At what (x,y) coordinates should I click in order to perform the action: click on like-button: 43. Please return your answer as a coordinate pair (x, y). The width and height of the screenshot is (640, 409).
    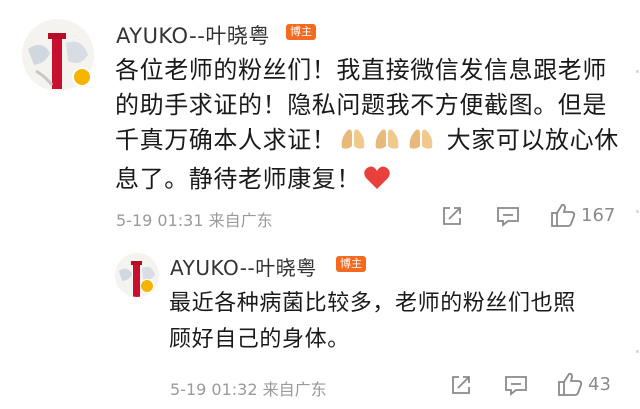
    Looking at the image, I should click on (584, 384).